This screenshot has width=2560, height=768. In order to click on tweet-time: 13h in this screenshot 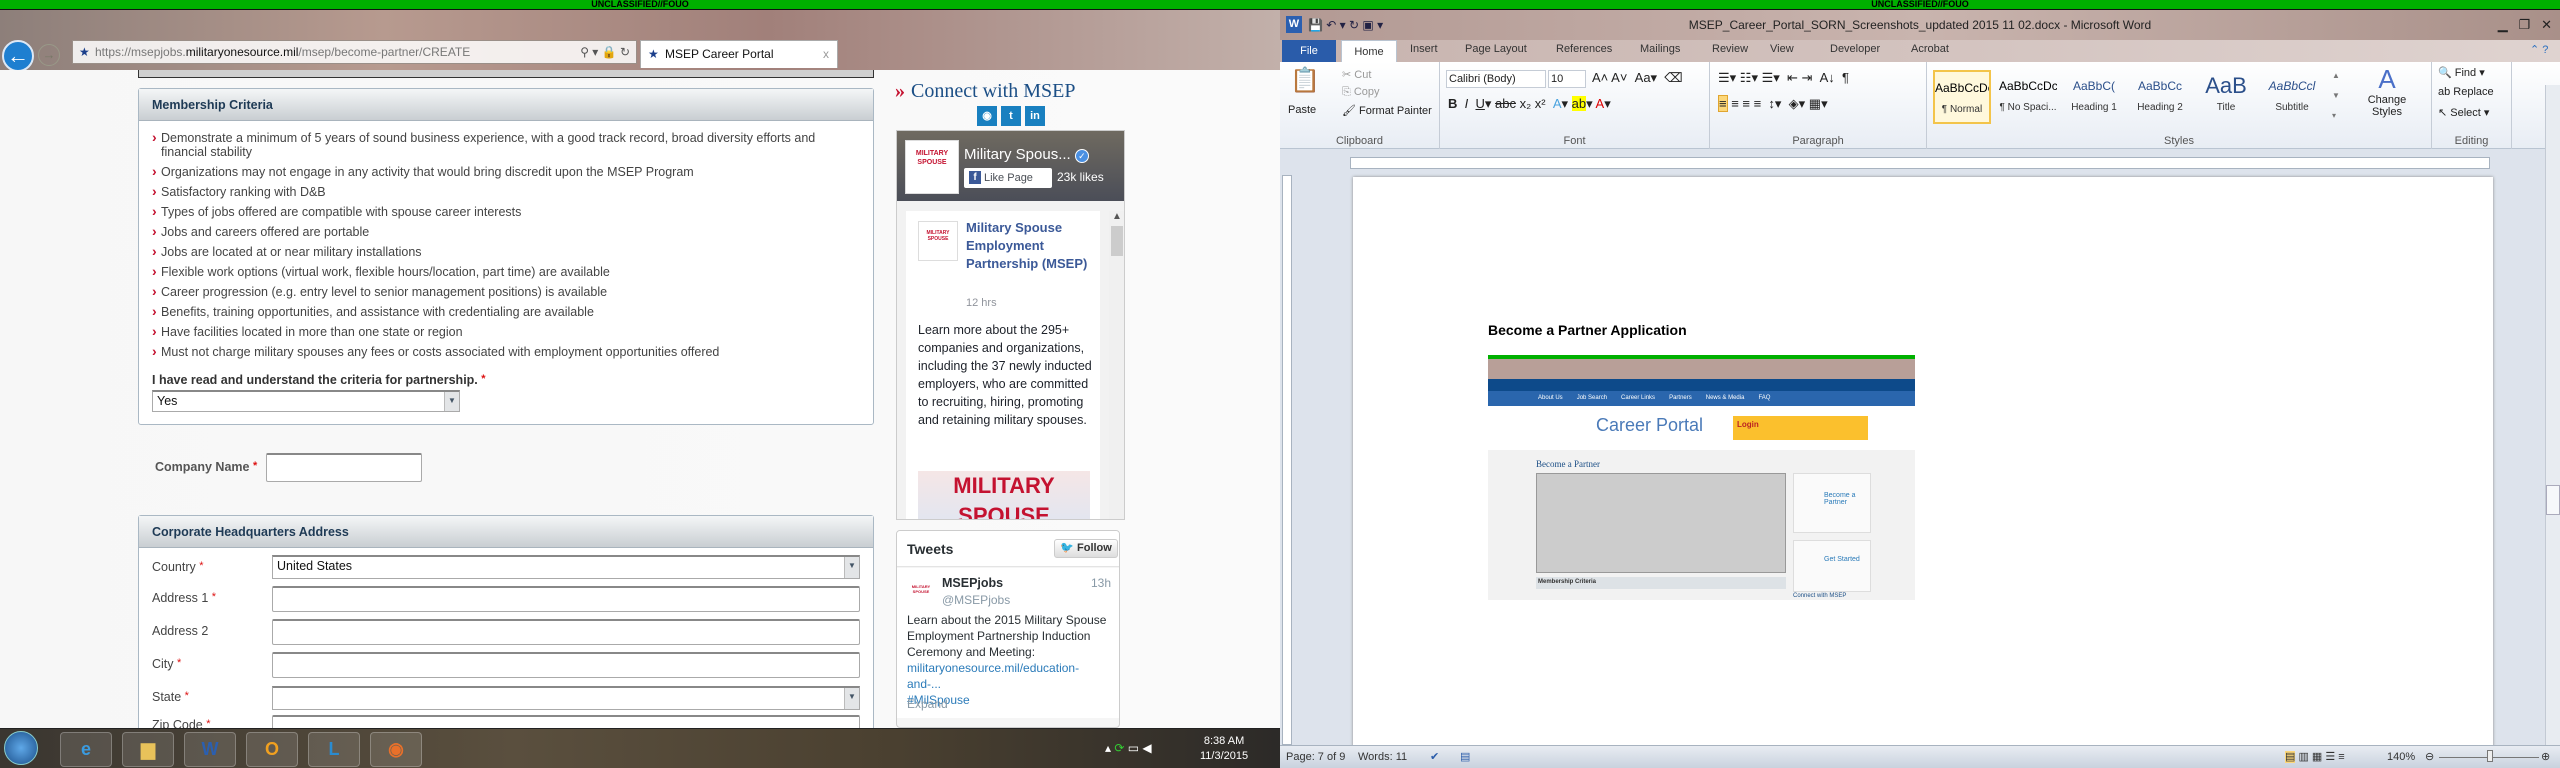, I will do `click(1101, 583)`.